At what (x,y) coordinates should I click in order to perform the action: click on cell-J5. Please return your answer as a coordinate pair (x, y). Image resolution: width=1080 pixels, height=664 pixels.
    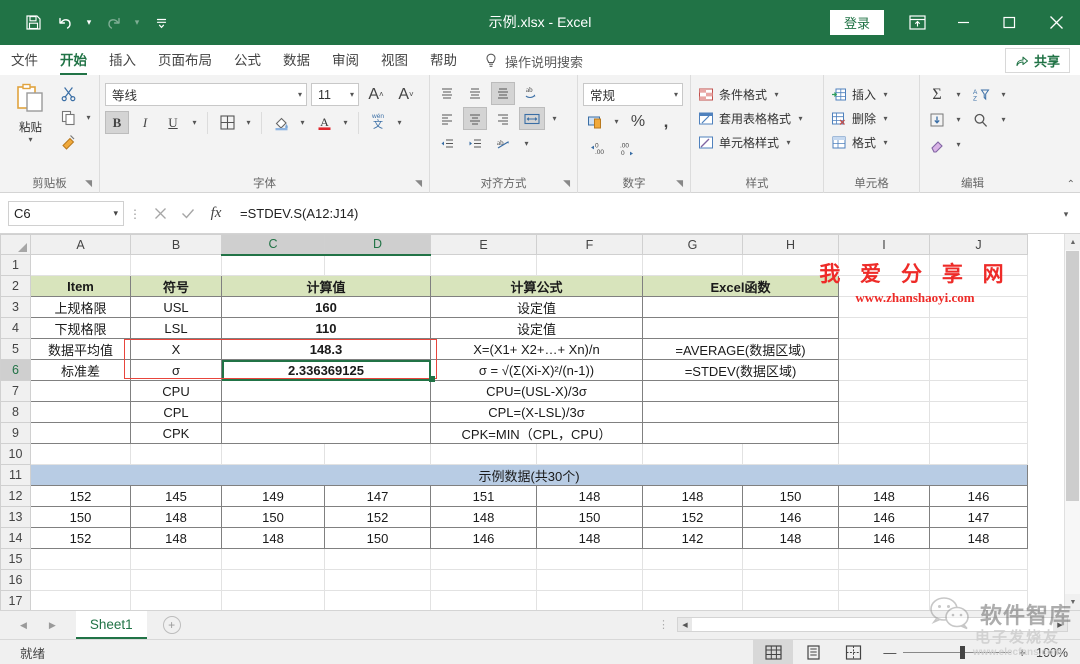
    Looking at the image, I should click on (978, 349).